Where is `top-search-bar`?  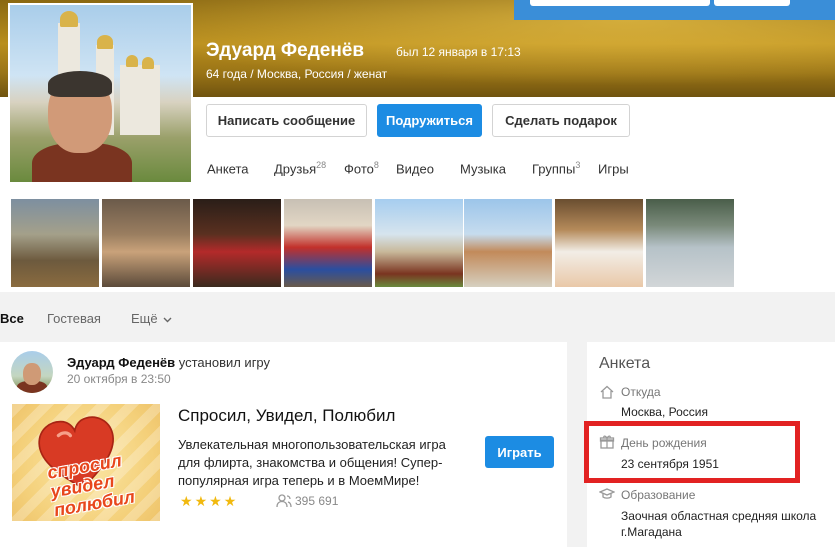
top-search-bar is located at coordinates (674, 10).